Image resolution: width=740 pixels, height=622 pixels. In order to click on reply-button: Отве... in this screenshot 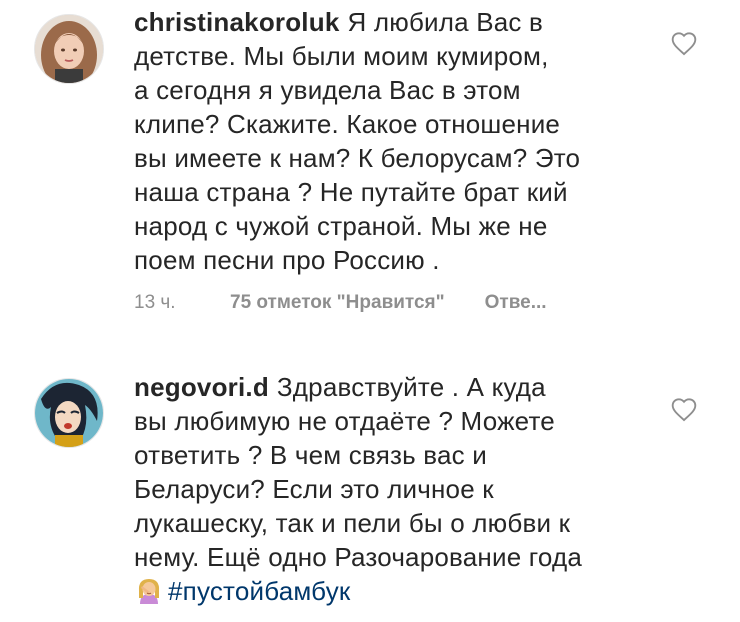, I will do `click(516, 303)`.